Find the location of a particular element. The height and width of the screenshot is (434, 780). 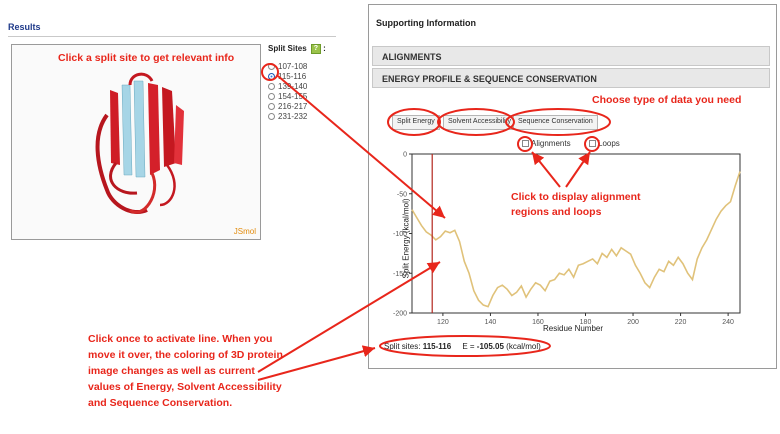

readout-highlight is located at coordinates (465, 346).